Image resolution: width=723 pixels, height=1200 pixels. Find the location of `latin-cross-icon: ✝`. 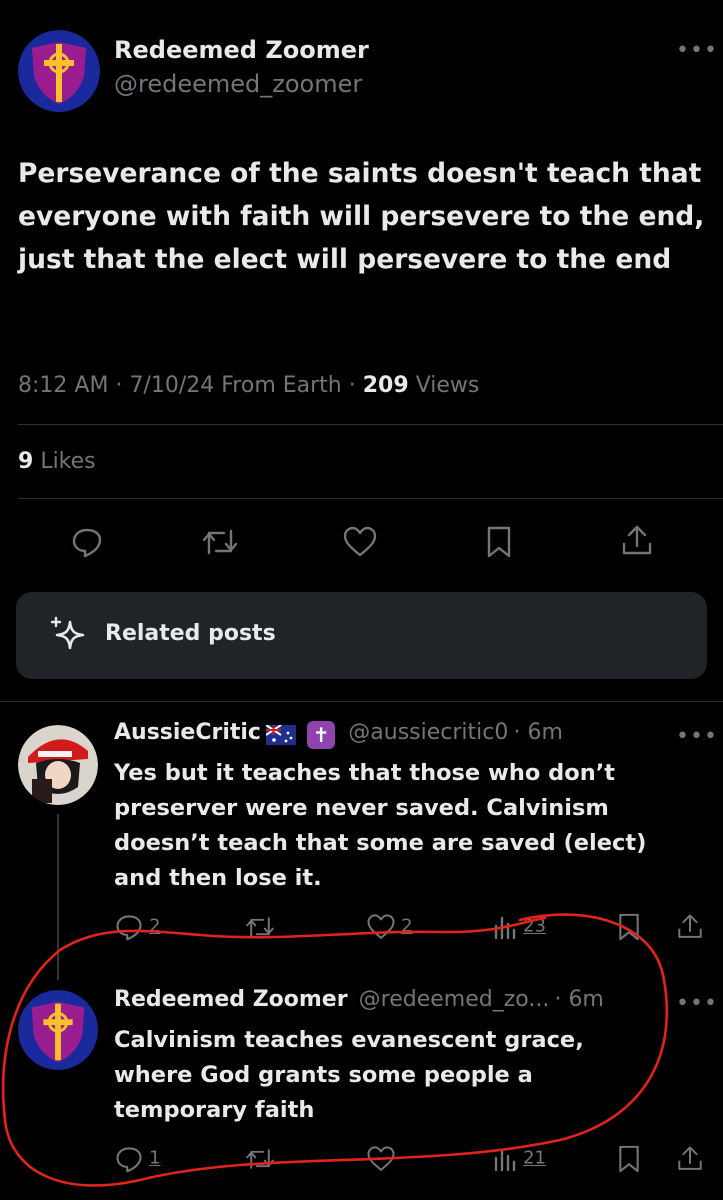

latin-cross-icon: ✝ is located at coordinates (321, 734).